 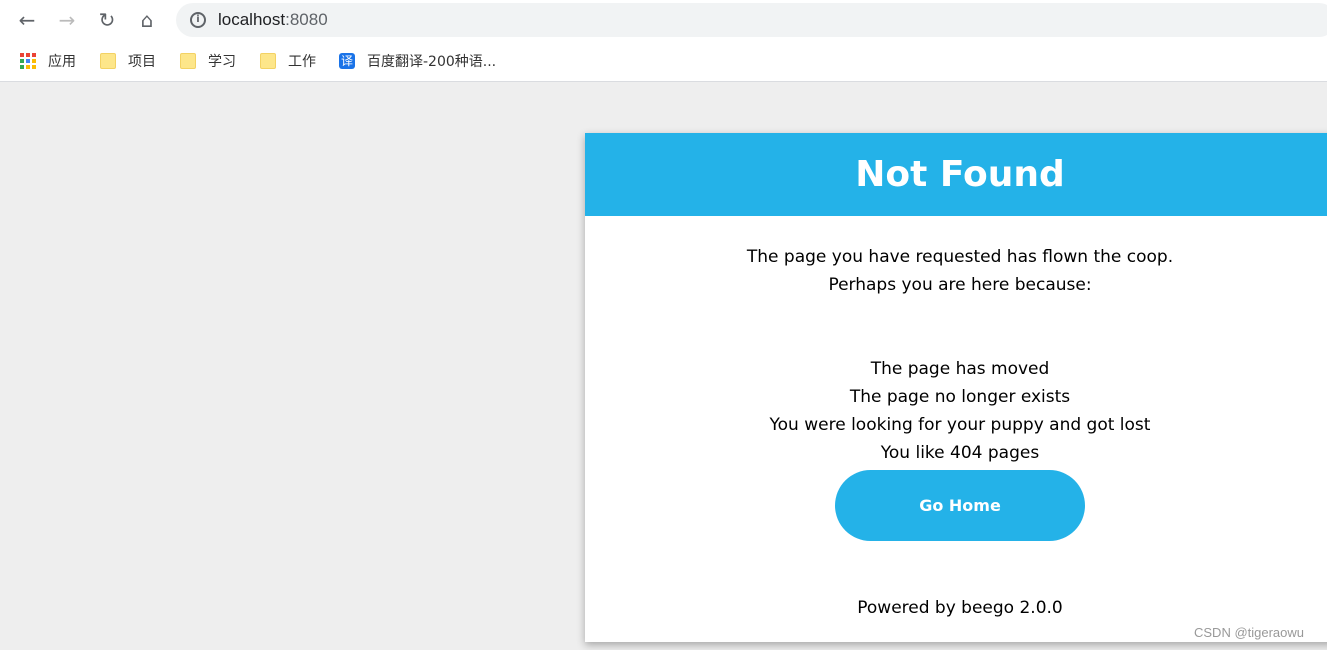 What do you see at coordinates (273, 19) in the screenshot?
I see `url-text: localhost:8080` at bounding box center [273, 19].